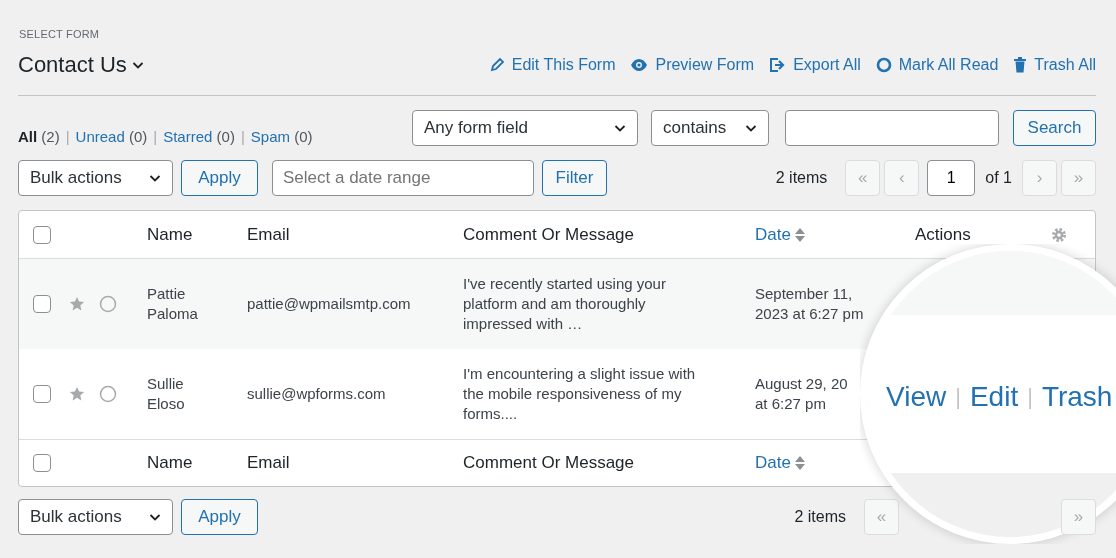  What do you see at coordinates (496, 65) in the screenshot?
I see `pencil-icon` at bounding box center [496, 65].